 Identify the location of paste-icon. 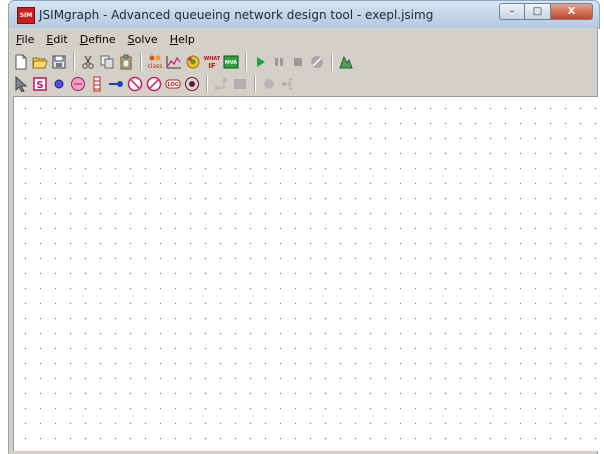
(125, 62).